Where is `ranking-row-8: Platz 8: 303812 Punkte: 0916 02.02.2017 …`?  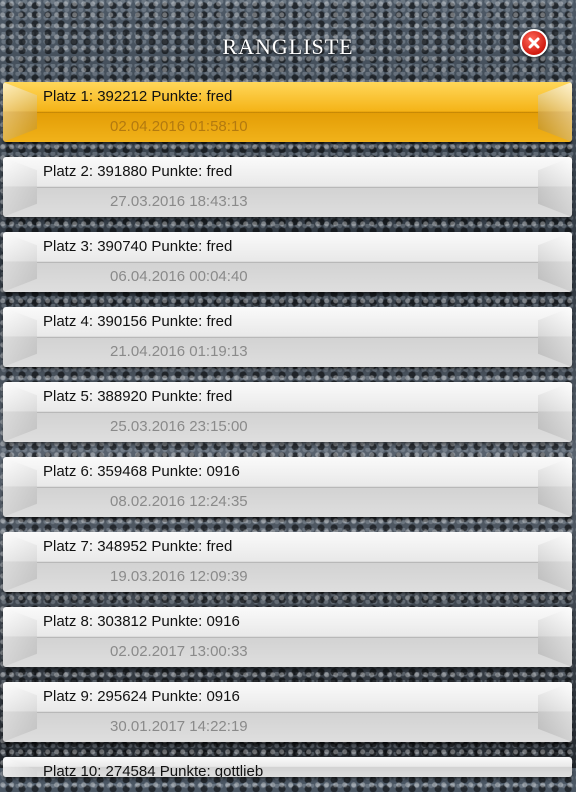
ranking-row-8: Platz 8: 303812 Punkte: 0916 02.02.2017 … is located at coordinates (287, 637).